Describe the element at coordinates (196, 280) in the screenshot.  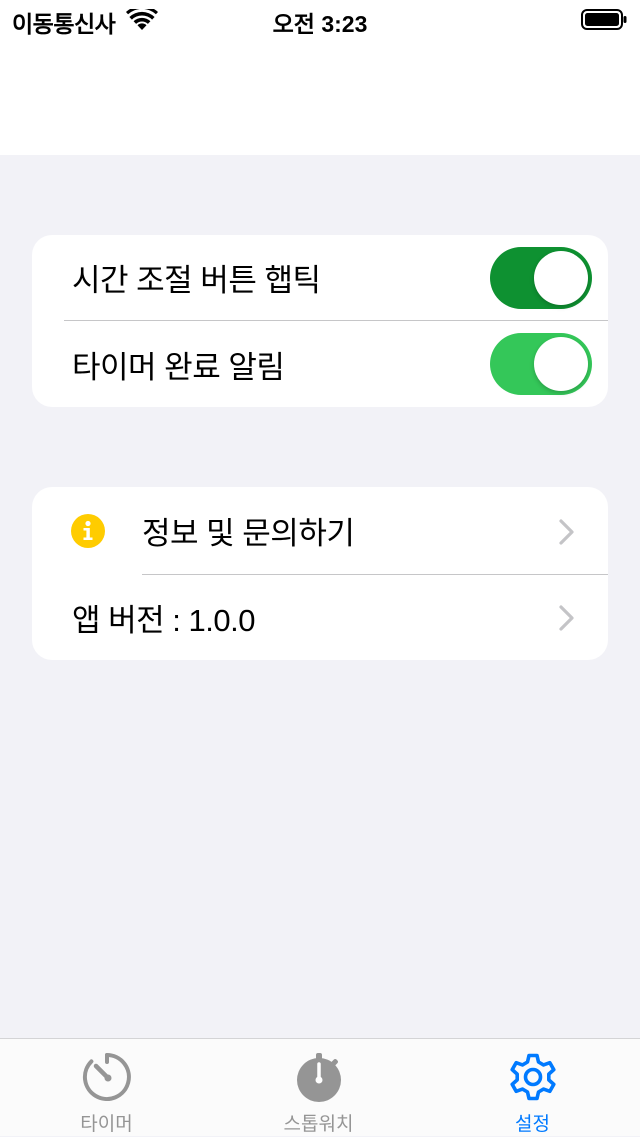
I see `haptic-setting-label: 시간 조절 버튼 햅틱` at that location.